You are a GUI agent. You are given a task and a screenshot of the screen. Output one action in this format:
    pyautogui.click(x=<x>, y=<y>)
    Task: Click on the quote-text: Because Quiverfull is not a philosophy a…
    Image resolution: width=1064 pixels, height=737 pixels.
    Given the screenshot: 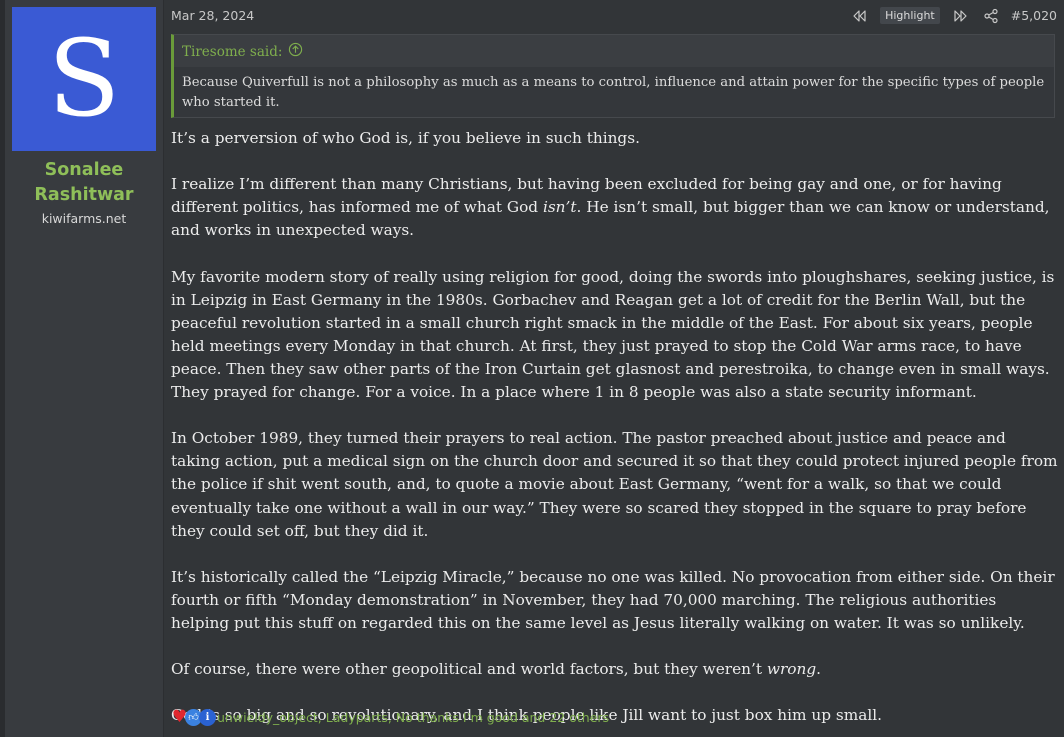 What is the action you would take?
    pyautogui.click(x=614, y=92)
    